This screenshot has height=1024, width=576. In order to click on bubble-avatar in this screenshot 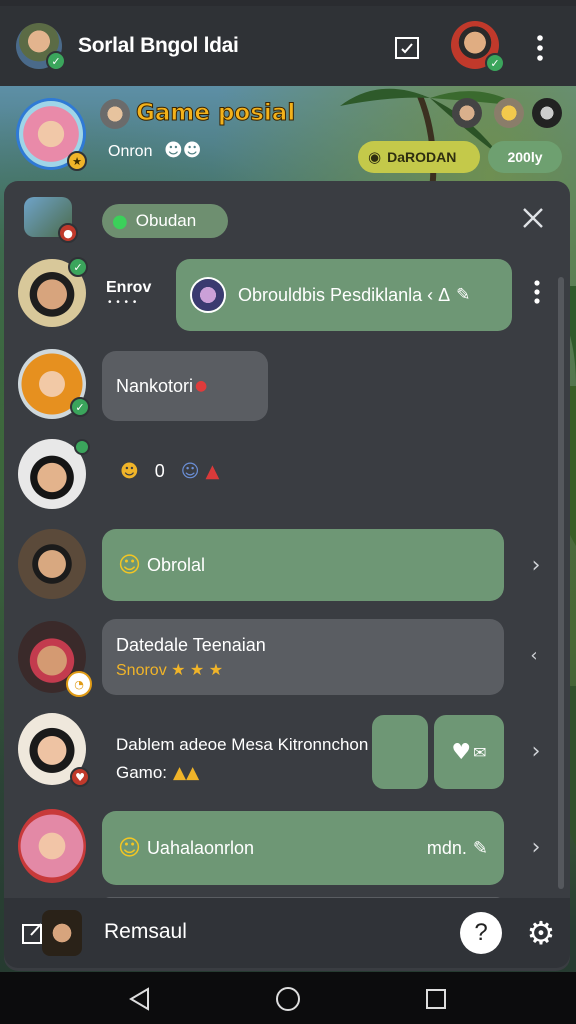, I will do `click(208, 295)`.